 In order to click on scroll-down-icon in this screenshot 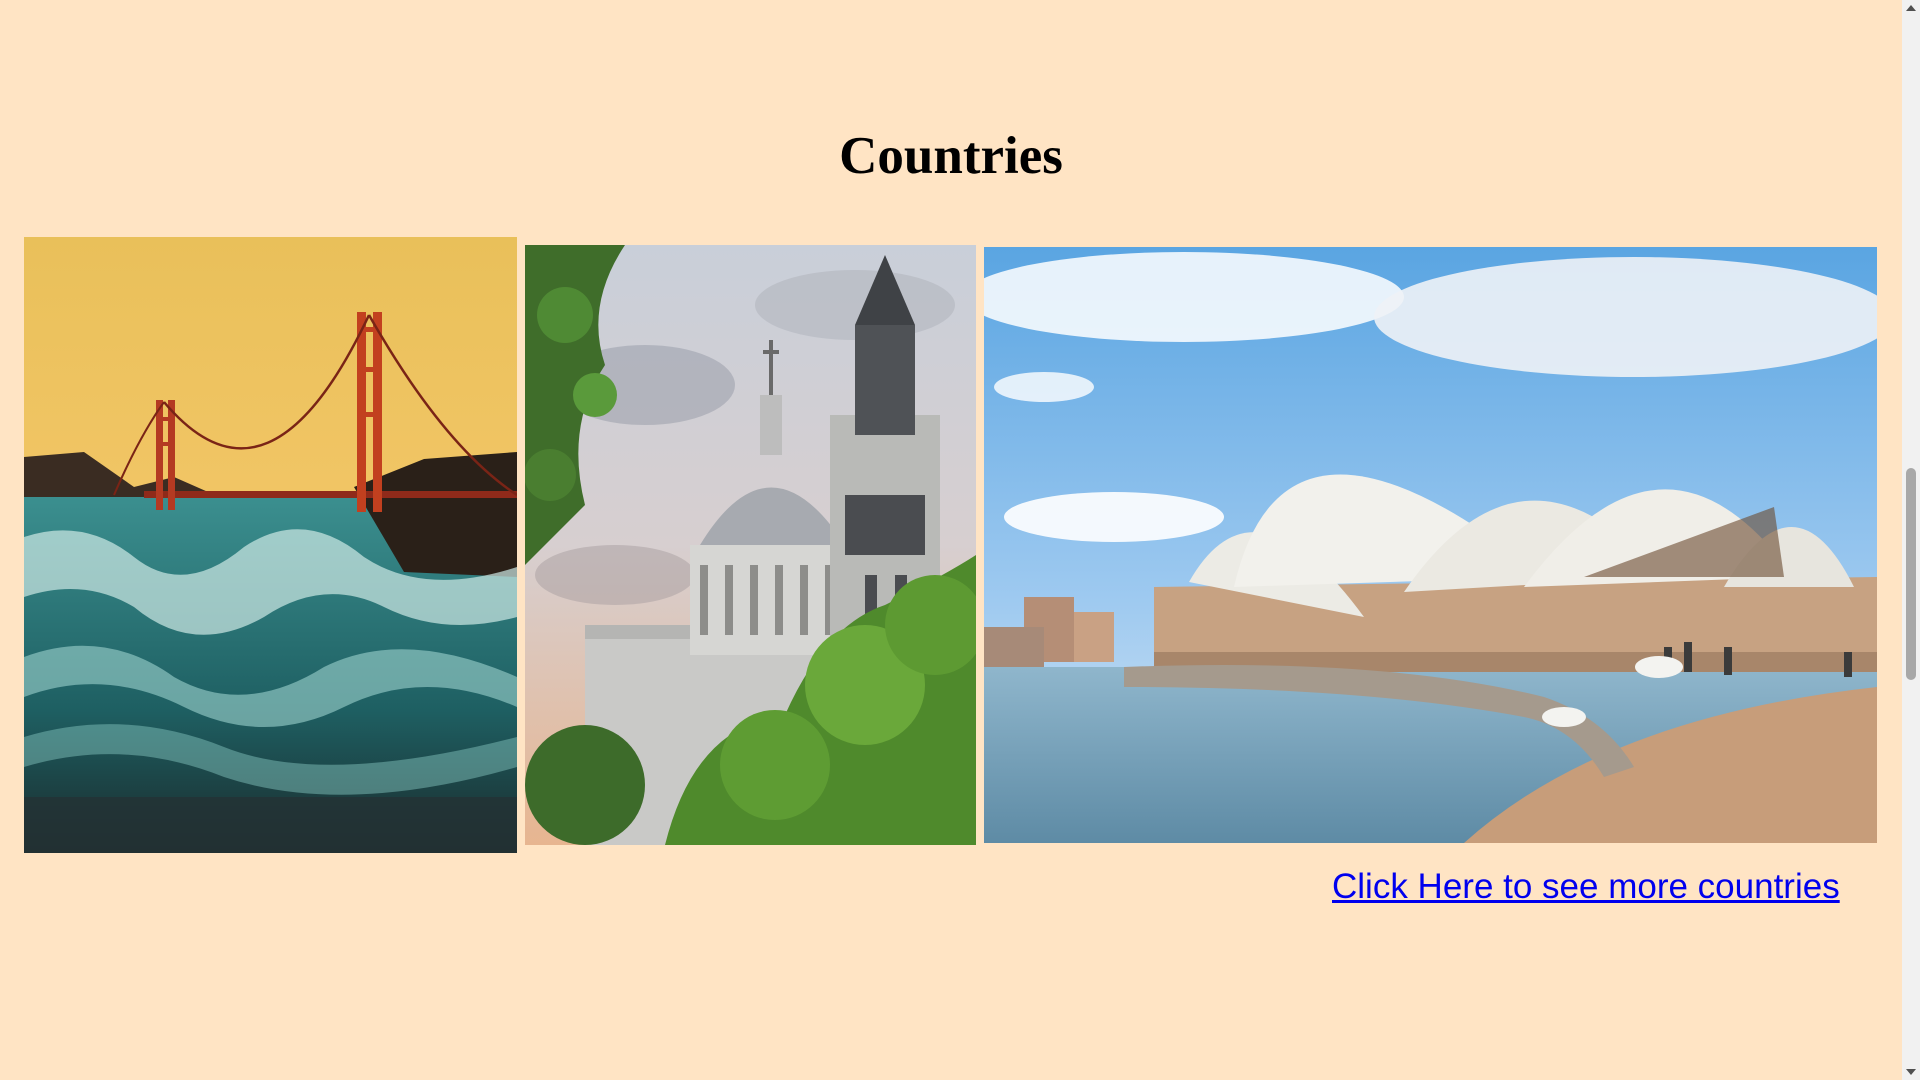, I will do `click(1911, 1071)`.